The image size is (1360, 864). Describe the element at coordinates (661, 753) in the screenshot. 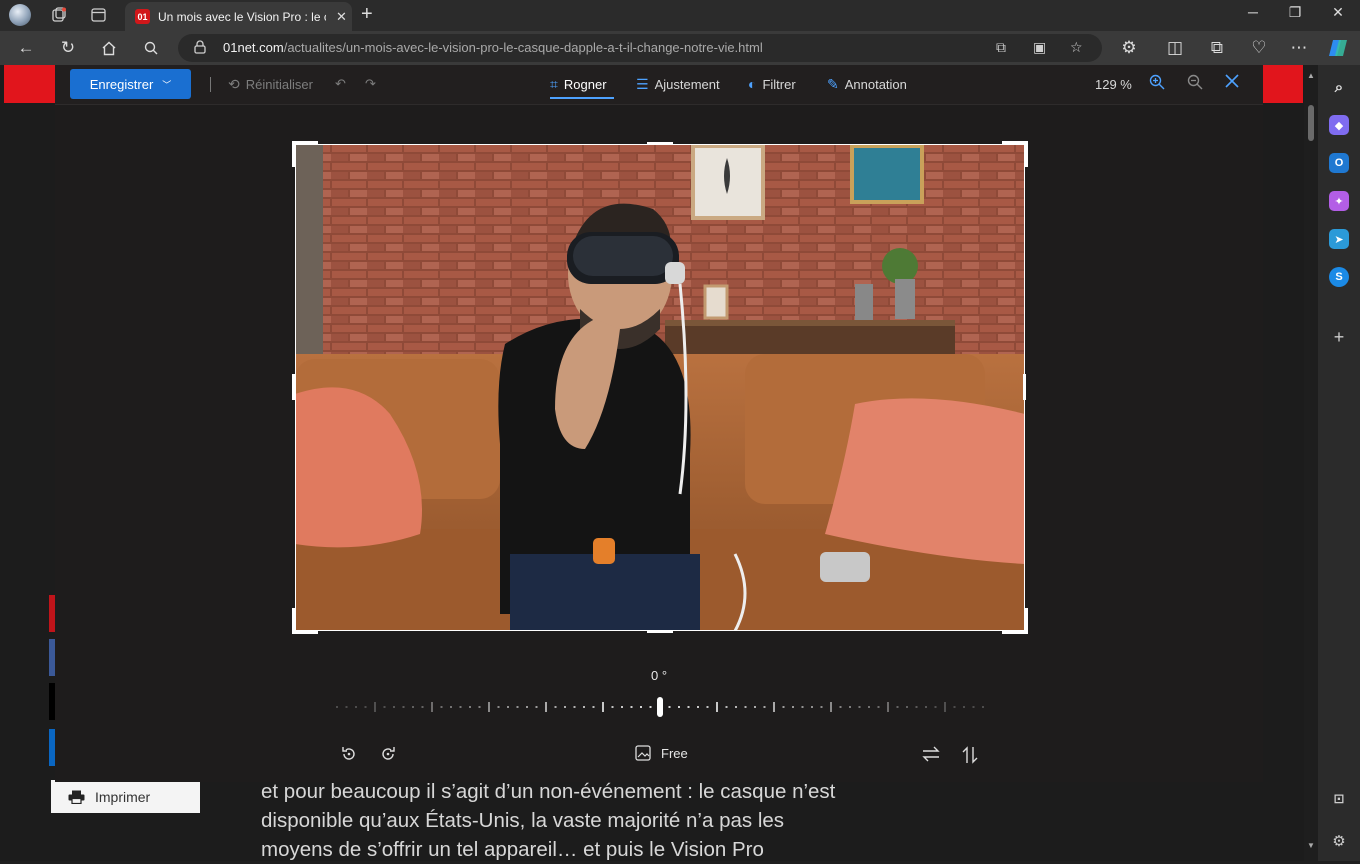

I see `aspect-ratio-button: Free` at that location.